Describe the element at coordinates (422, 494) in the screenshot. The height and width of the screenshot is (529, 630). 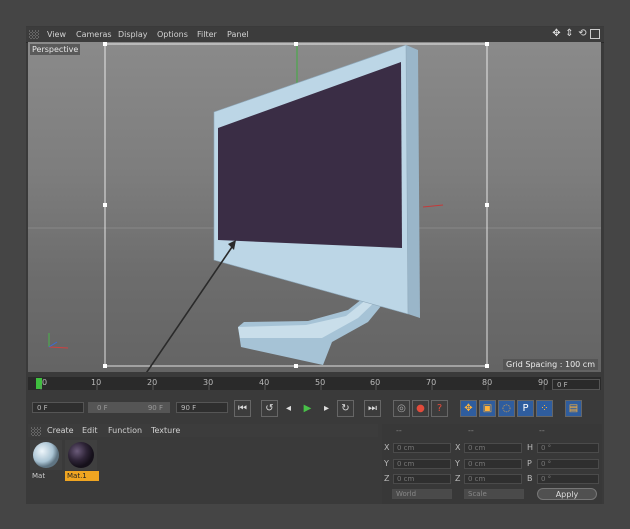
I see `coordinate-mode-select: World` at that location.